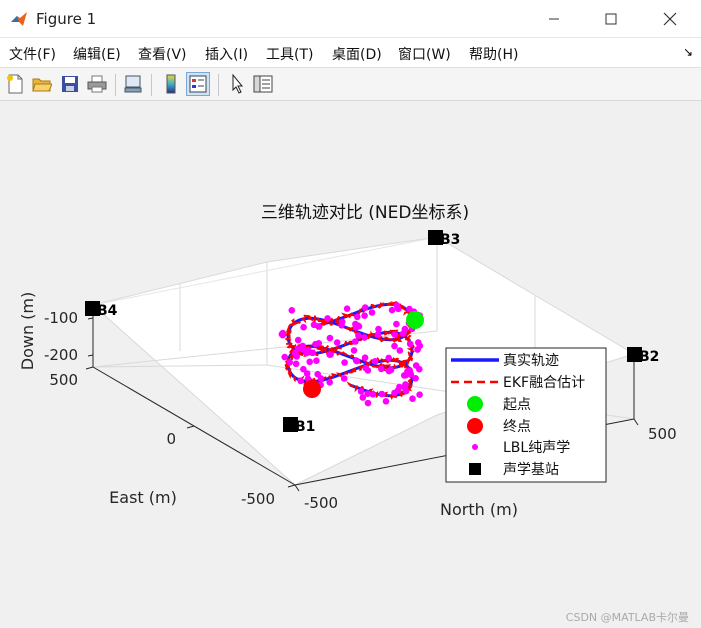  I want to click on menu-insert: 插入(I), so click(226, 54).